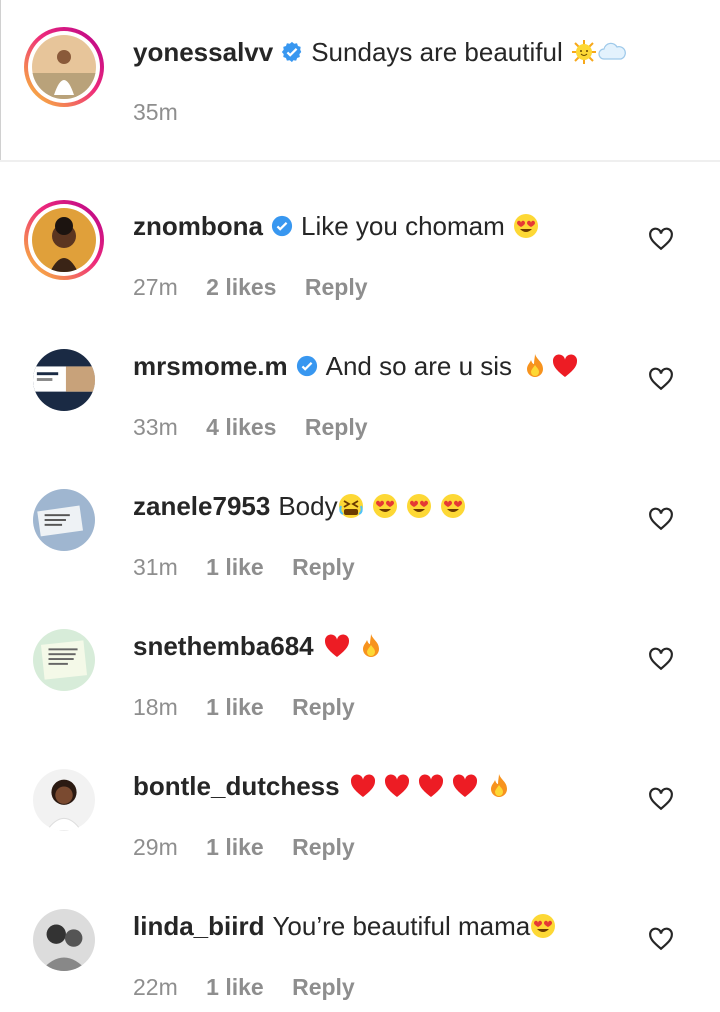 The image size is (720, 1012). Describe the element at coordinates (401, 926) in the screenshot. I see `comment-text: You’re beautiful mama` at that location.